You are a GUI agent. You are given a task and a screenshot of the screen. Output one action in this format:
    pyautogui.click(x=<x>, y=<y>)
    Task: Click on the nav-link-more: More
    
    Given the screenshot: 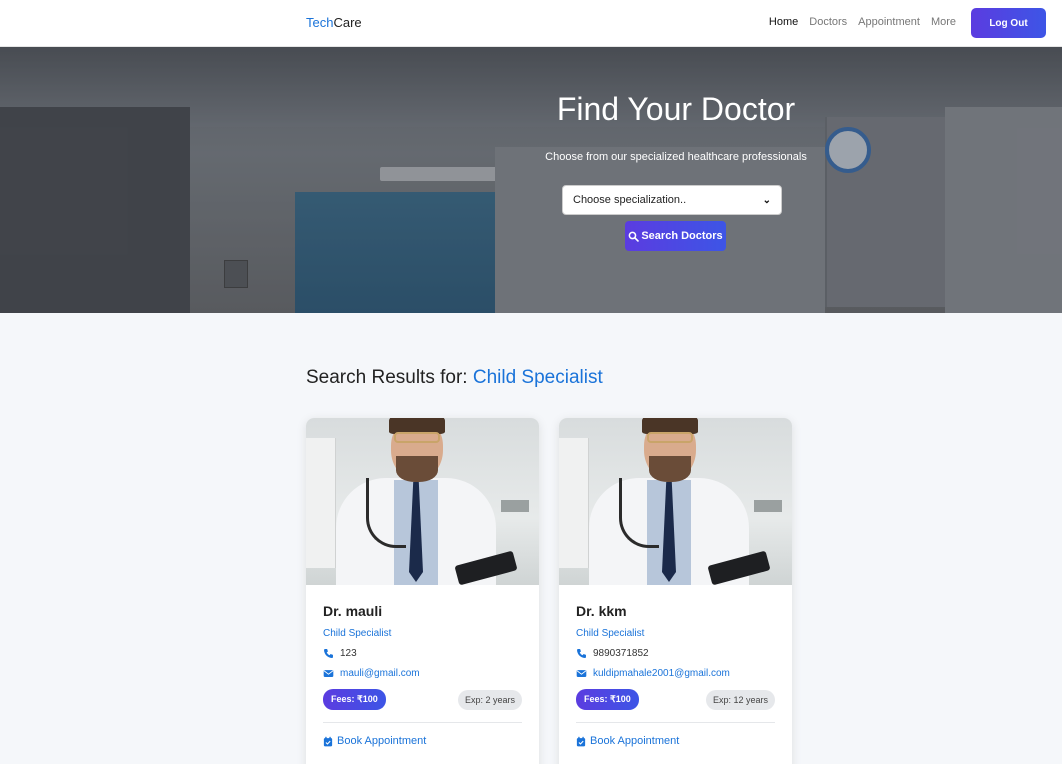 What is the action you would take?
    pyautogui.click(x=943, y=22)
    